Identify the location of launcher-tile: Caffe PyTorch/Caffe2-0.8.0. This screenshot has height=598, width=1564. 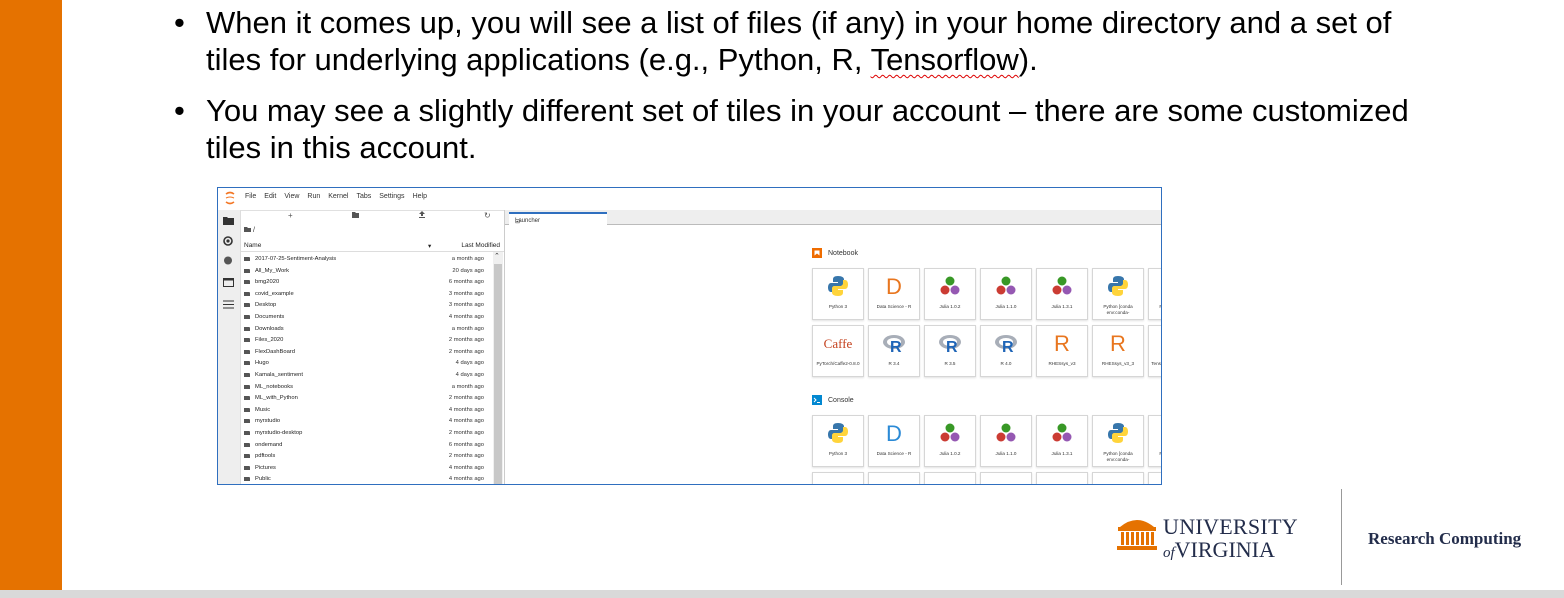
(838, 351).